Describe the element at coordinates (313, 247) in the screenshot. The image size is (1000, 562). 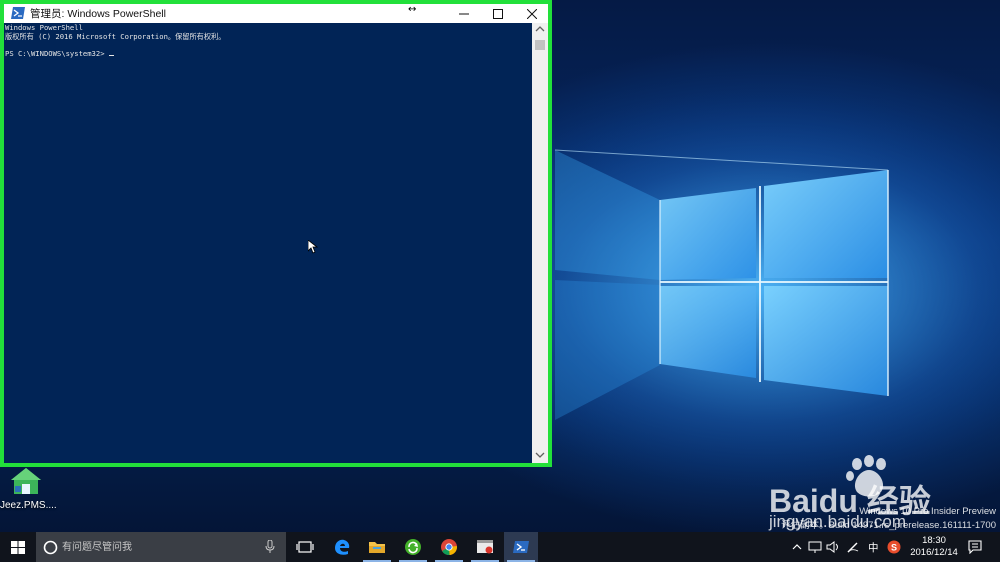
I see `mouse-pointer-icon` at that location.